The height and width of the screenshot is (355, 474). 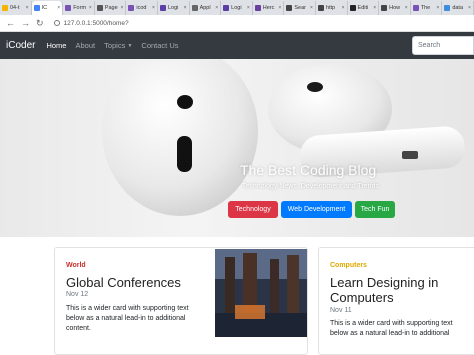 What do you see at coordinates (316, 209) in the screenshot?
I see `web-development-button: Web Development` at bounding box center [316, 209].